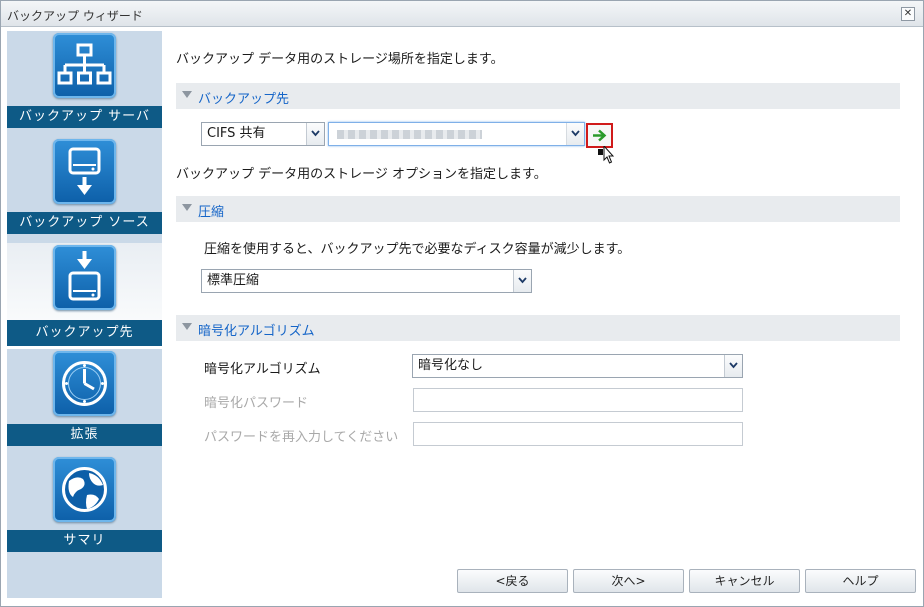  I want to click on encryption-algorithm-label: 暗号化アルゴリズム, so click(262, 369).